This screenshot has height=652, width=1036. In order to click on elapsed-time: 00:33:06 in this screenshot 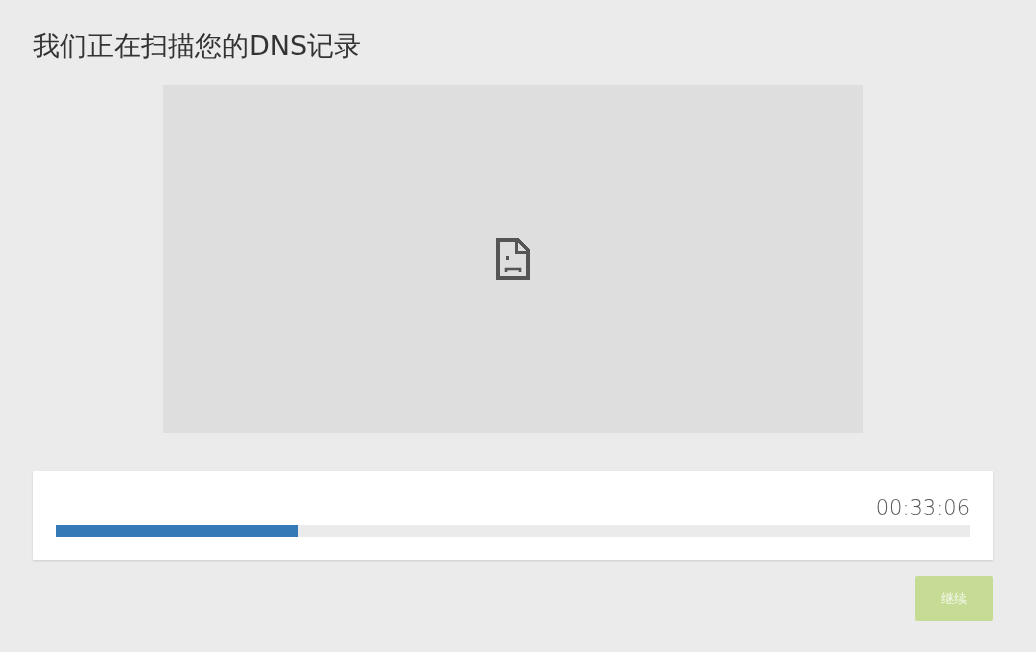, I will do `click(922, 508)`.